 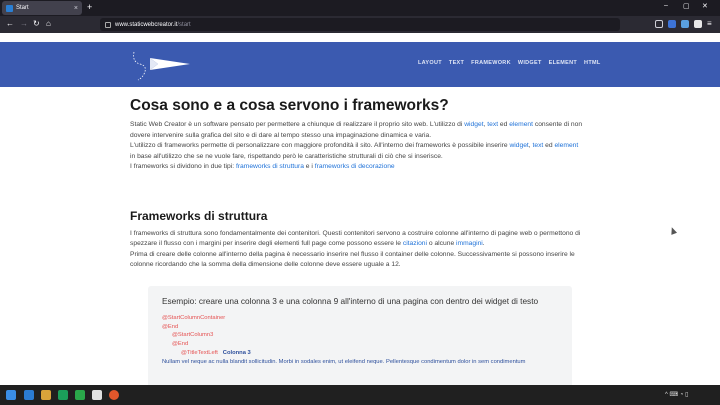 What do you see at coordinates (46, 395) in the screenshot?
I see `file-explorer-icon` at bounding box center [46, 395].